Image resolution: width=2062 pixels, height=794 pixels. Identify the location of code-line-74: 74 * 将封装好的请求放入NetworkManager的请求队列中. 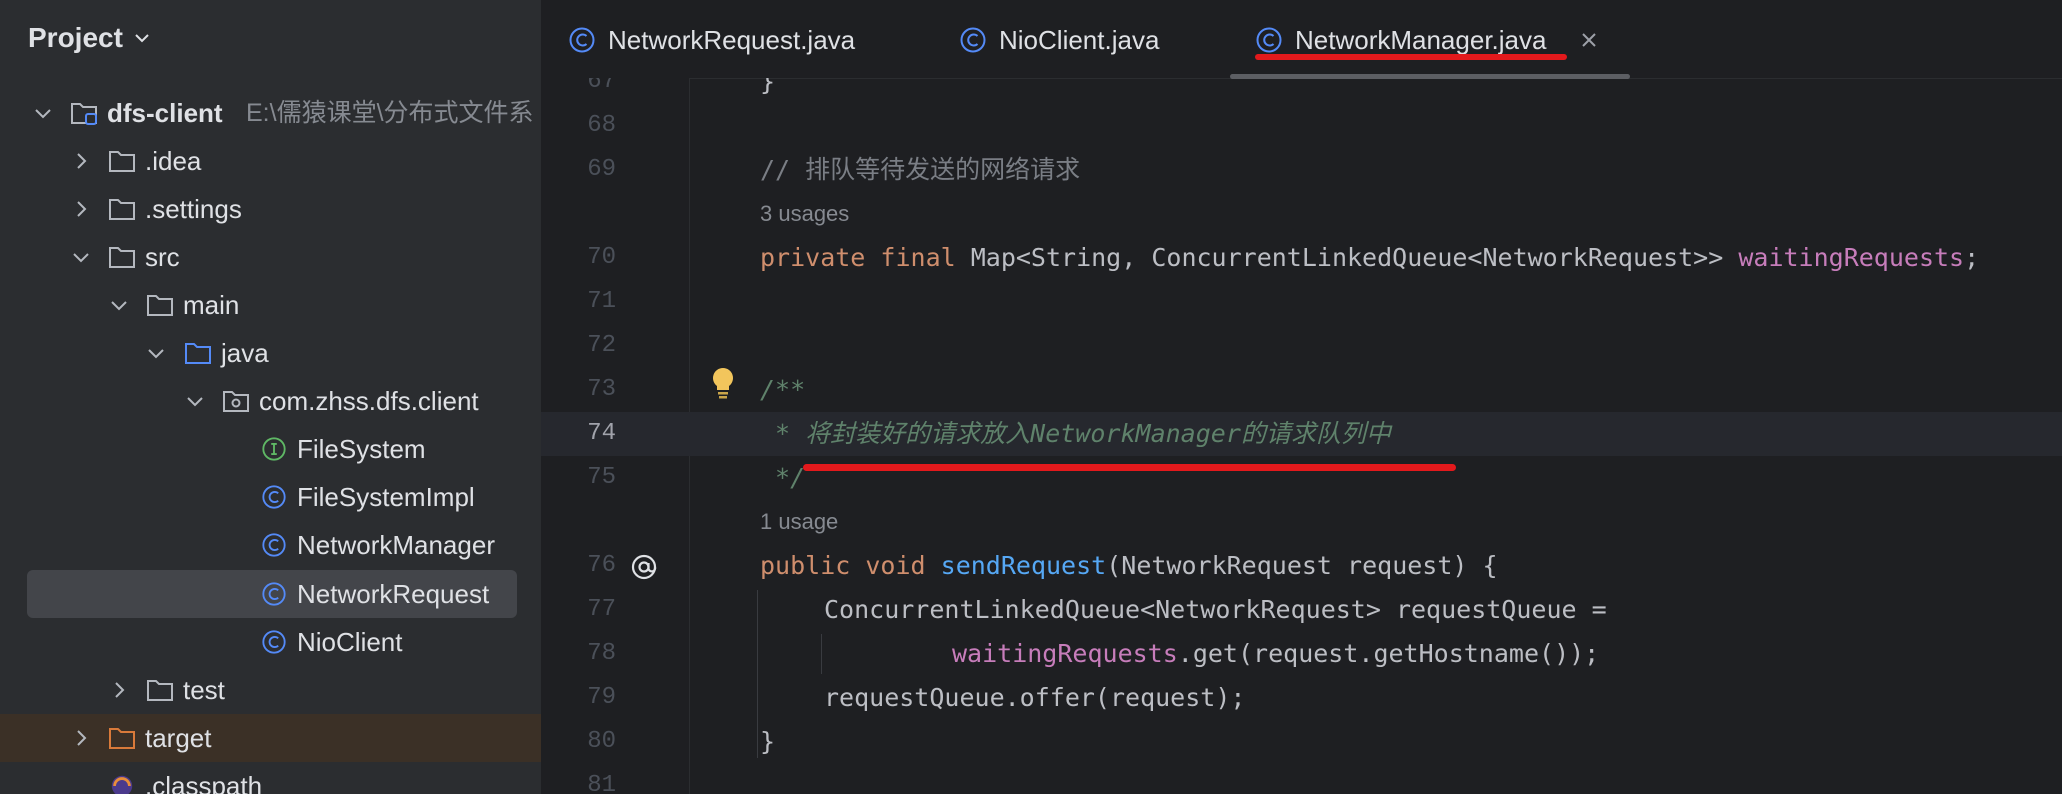
(1301, 434).